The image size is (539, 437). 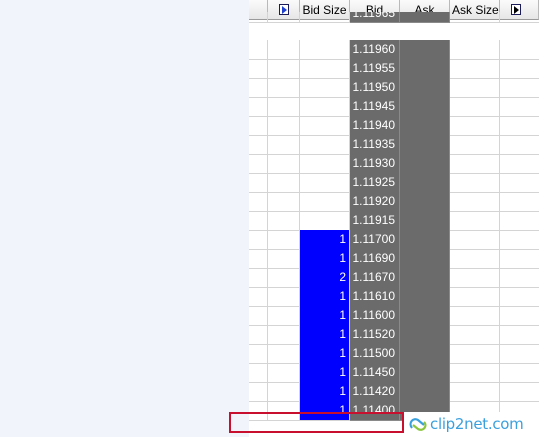 I want to click on bid-price-cell: 1.11935, so click(x=375, y=145).